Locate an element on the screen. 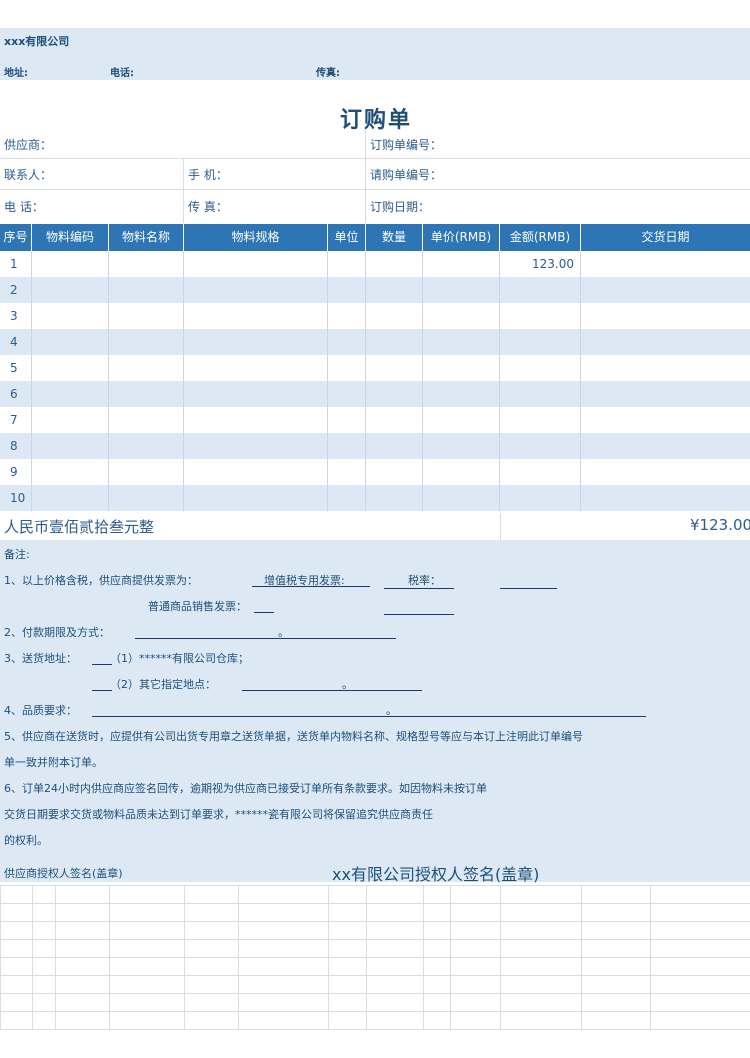  notes-title: 备注: is located at coordinates (17, 554).